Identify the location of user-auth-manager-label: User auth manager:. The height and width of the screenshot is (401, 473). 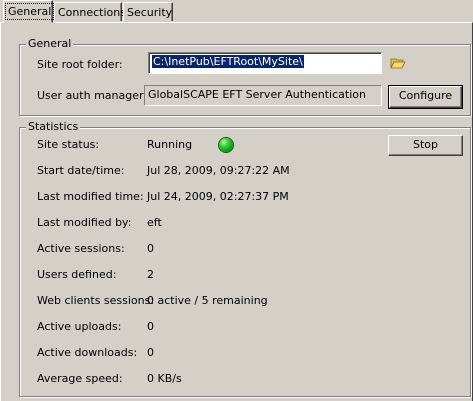
(92, 95).